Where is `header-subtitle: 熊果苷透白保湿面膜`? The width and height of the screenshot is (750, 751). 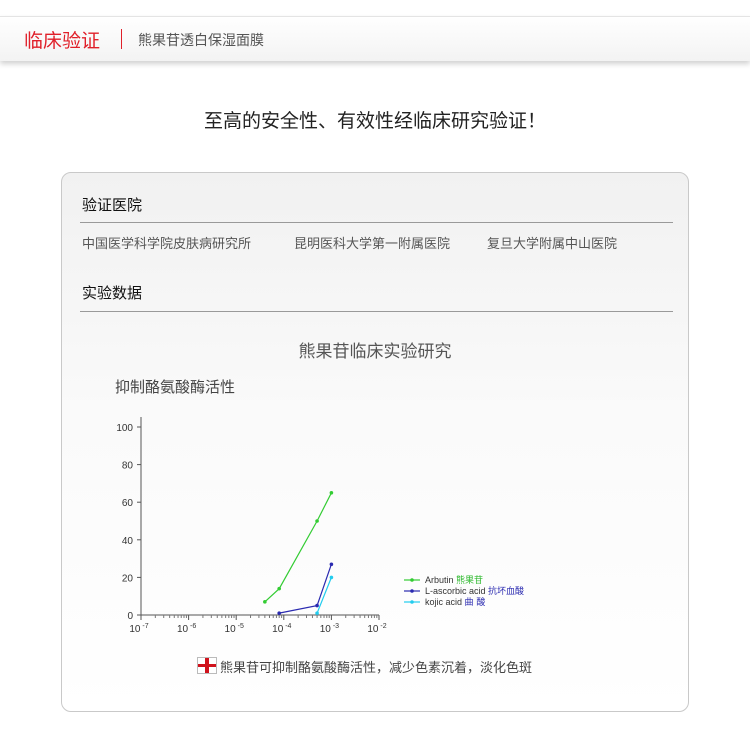 header-subtitle: 熊果苷透白保湿面膜 is located at coordinates (201, 41).